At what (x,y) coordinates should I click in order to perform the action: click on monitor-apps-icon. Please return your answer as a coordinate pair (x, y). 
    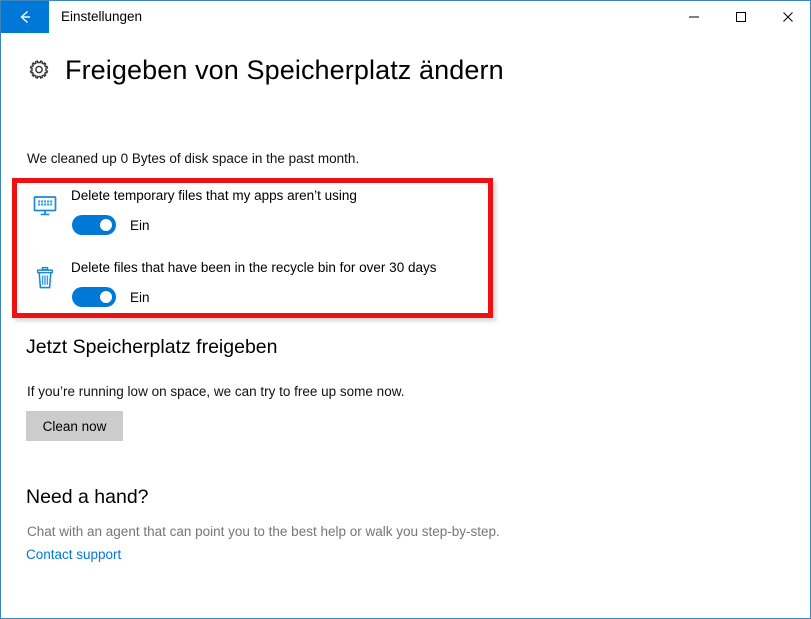
    Looking at the image, I should click on (45, 206).